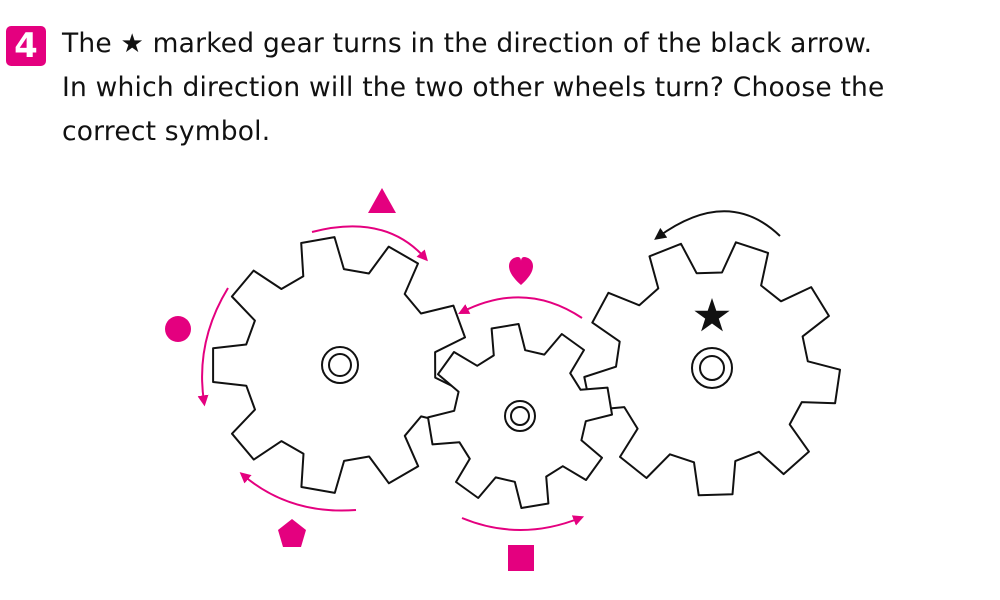 This screenshot has height=600, width=1000. Describe the element at coordinates (213, 347) in the screenshot. I see `circle-arrow` at that location.